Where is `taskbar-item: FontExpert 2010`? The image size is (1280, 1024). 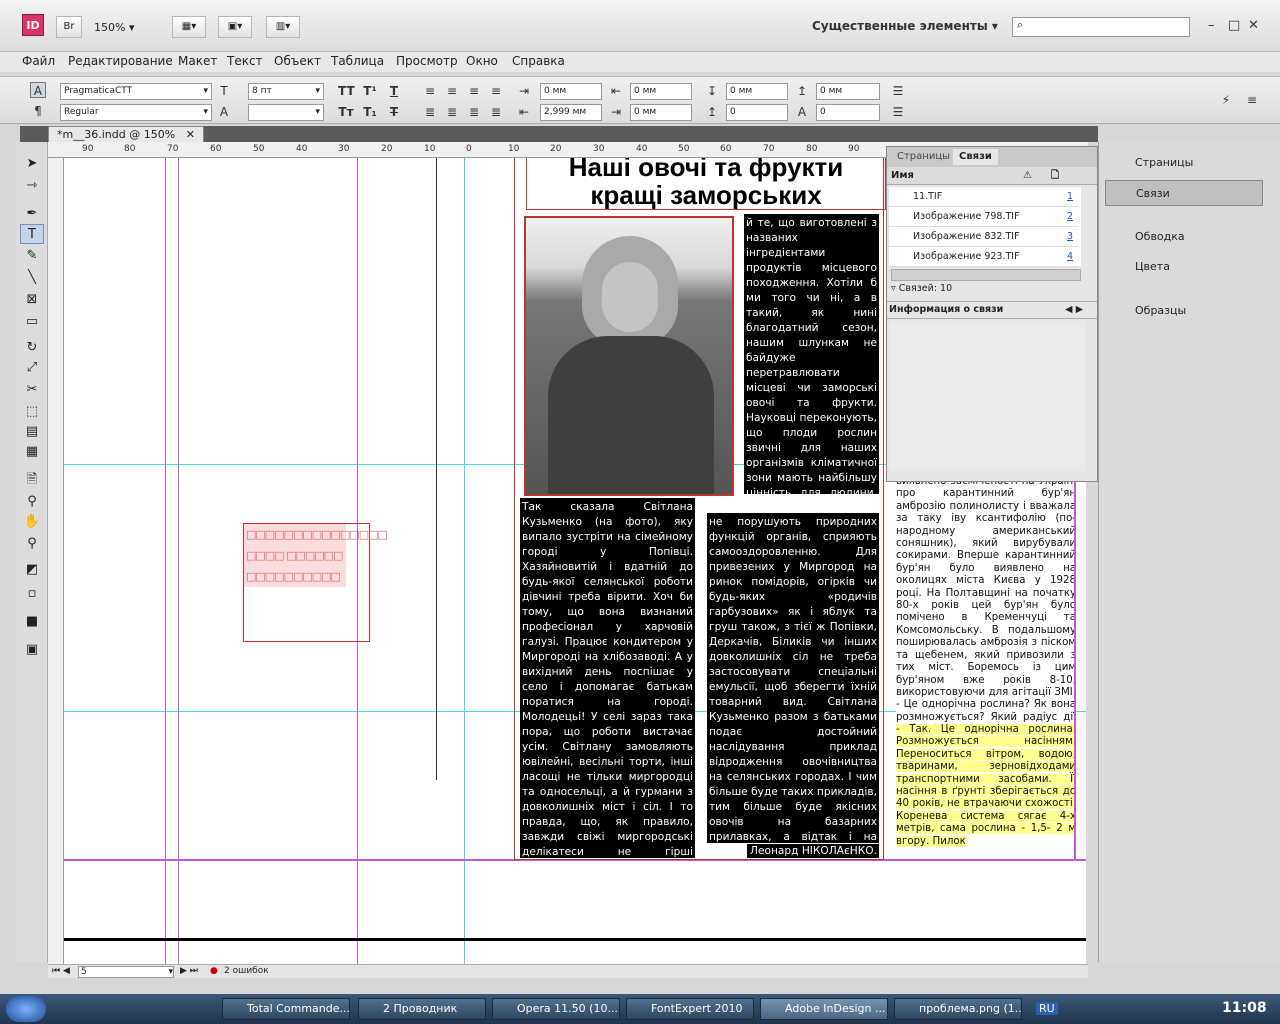 taskbar-item: FontExpert 2010 is located at coordinates (690, 1009).